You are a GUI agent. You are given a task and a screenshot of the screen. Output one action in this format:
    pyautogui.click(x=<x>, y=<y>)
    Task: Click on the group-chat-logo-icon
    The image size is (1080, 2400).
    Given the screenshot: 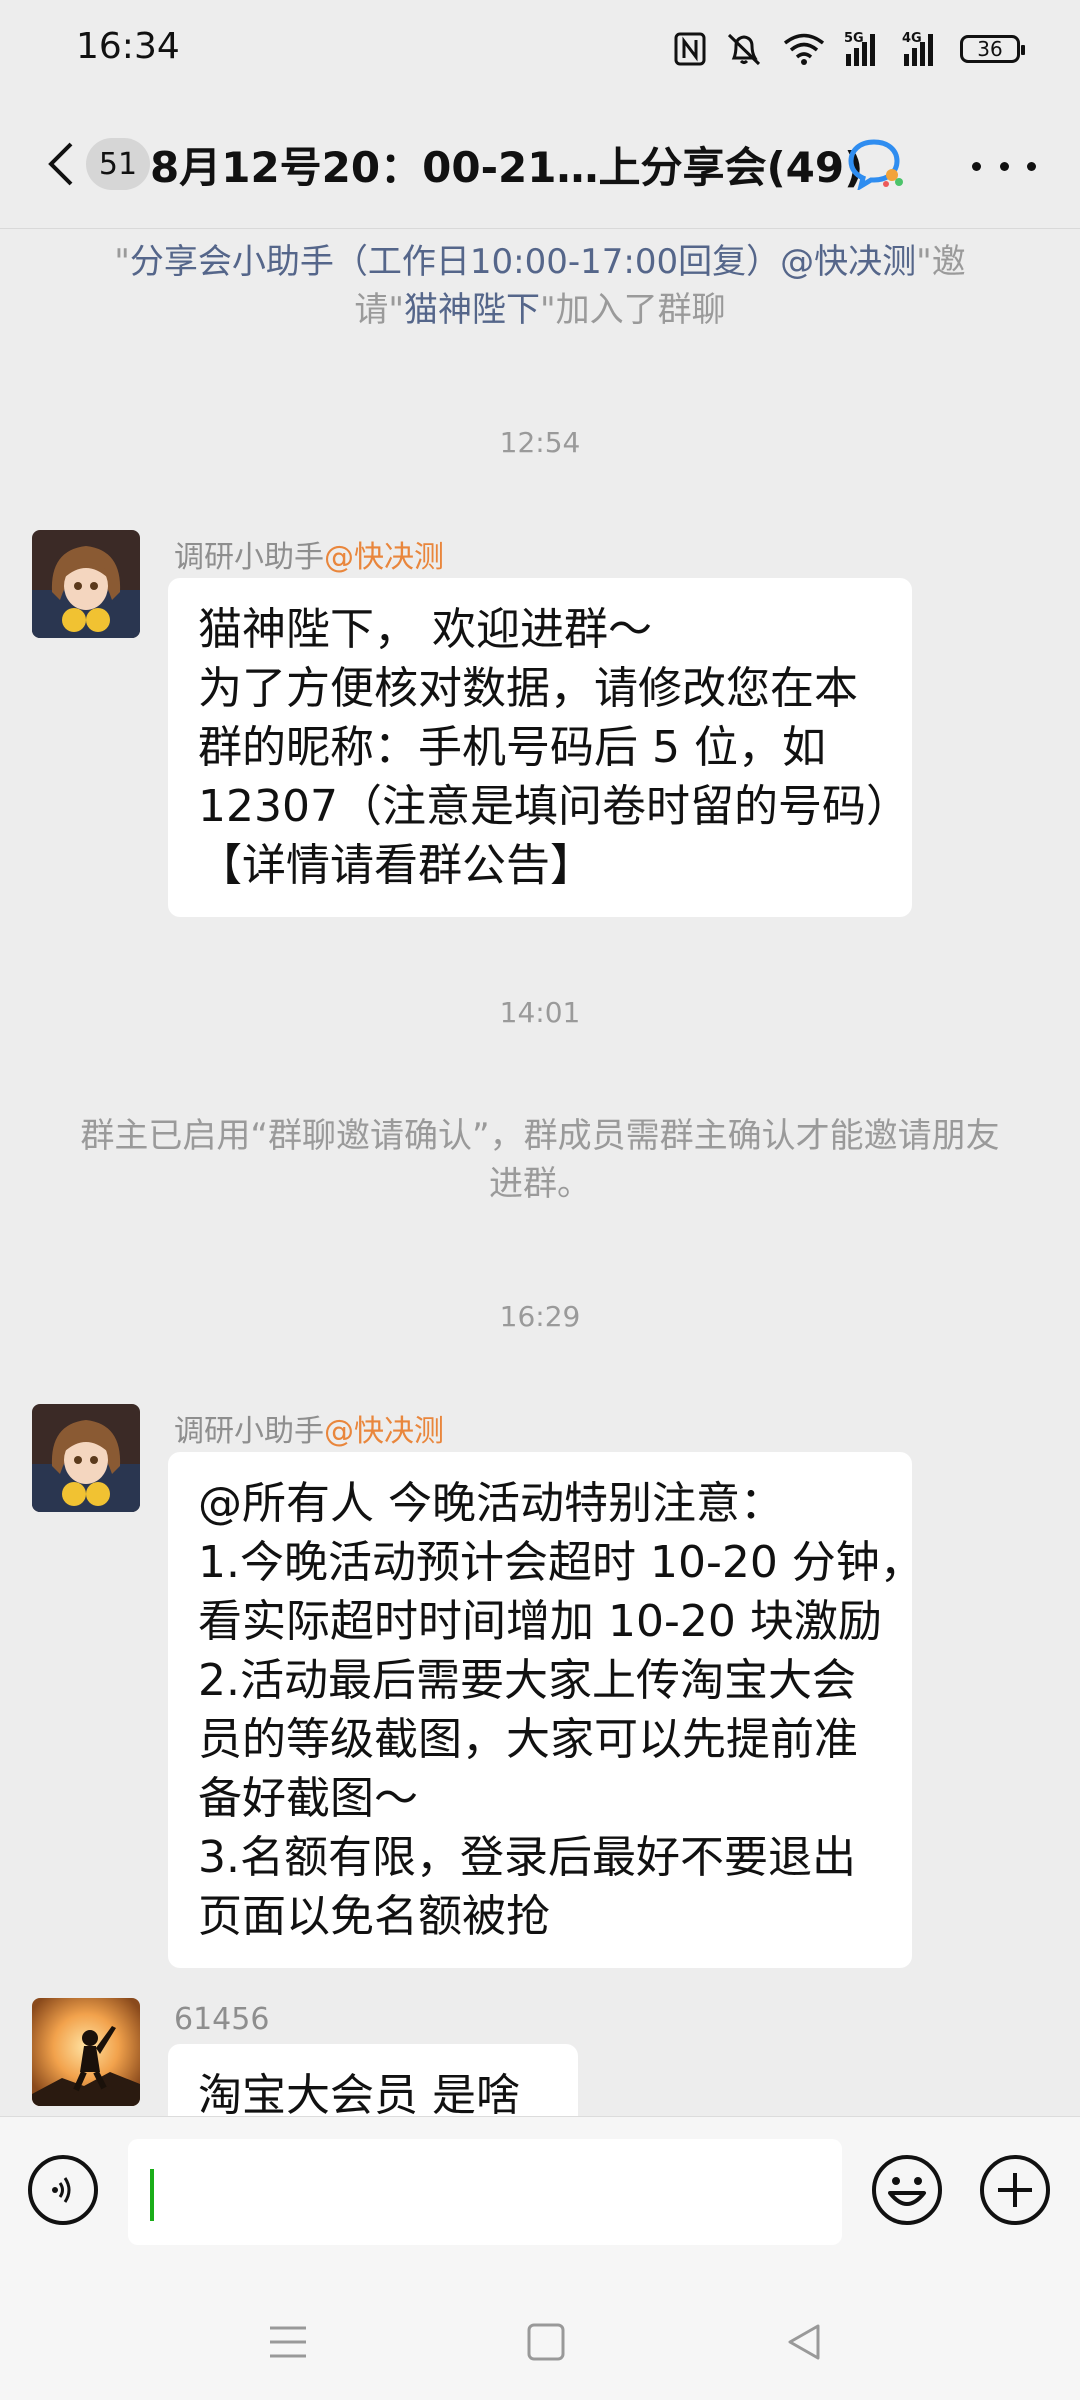 What is the action you would take?
    pyautogui.click(x=877, y=165)
    